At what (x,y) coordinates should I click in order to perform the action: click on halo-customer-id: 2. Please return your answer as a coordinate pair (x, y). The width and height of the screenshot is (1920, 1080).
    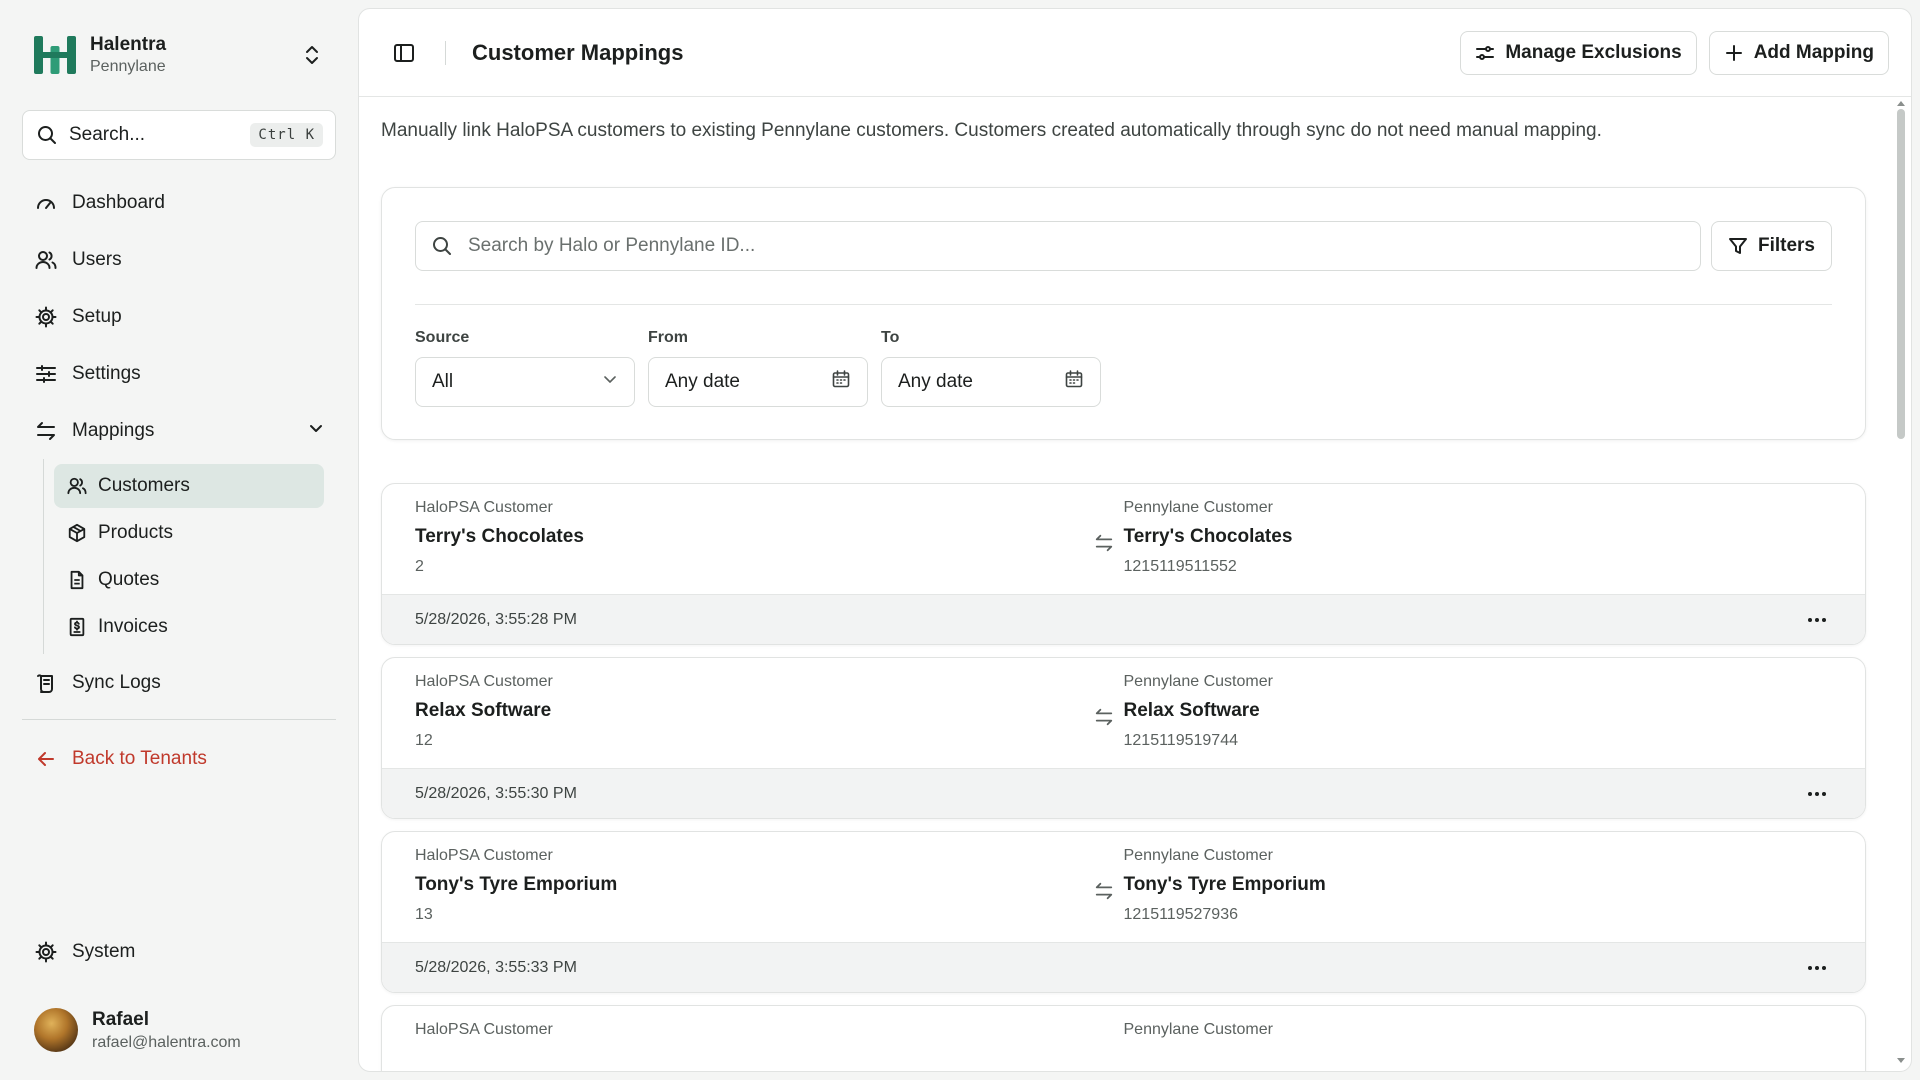
    Looking at the image, I should click on (419, 566).